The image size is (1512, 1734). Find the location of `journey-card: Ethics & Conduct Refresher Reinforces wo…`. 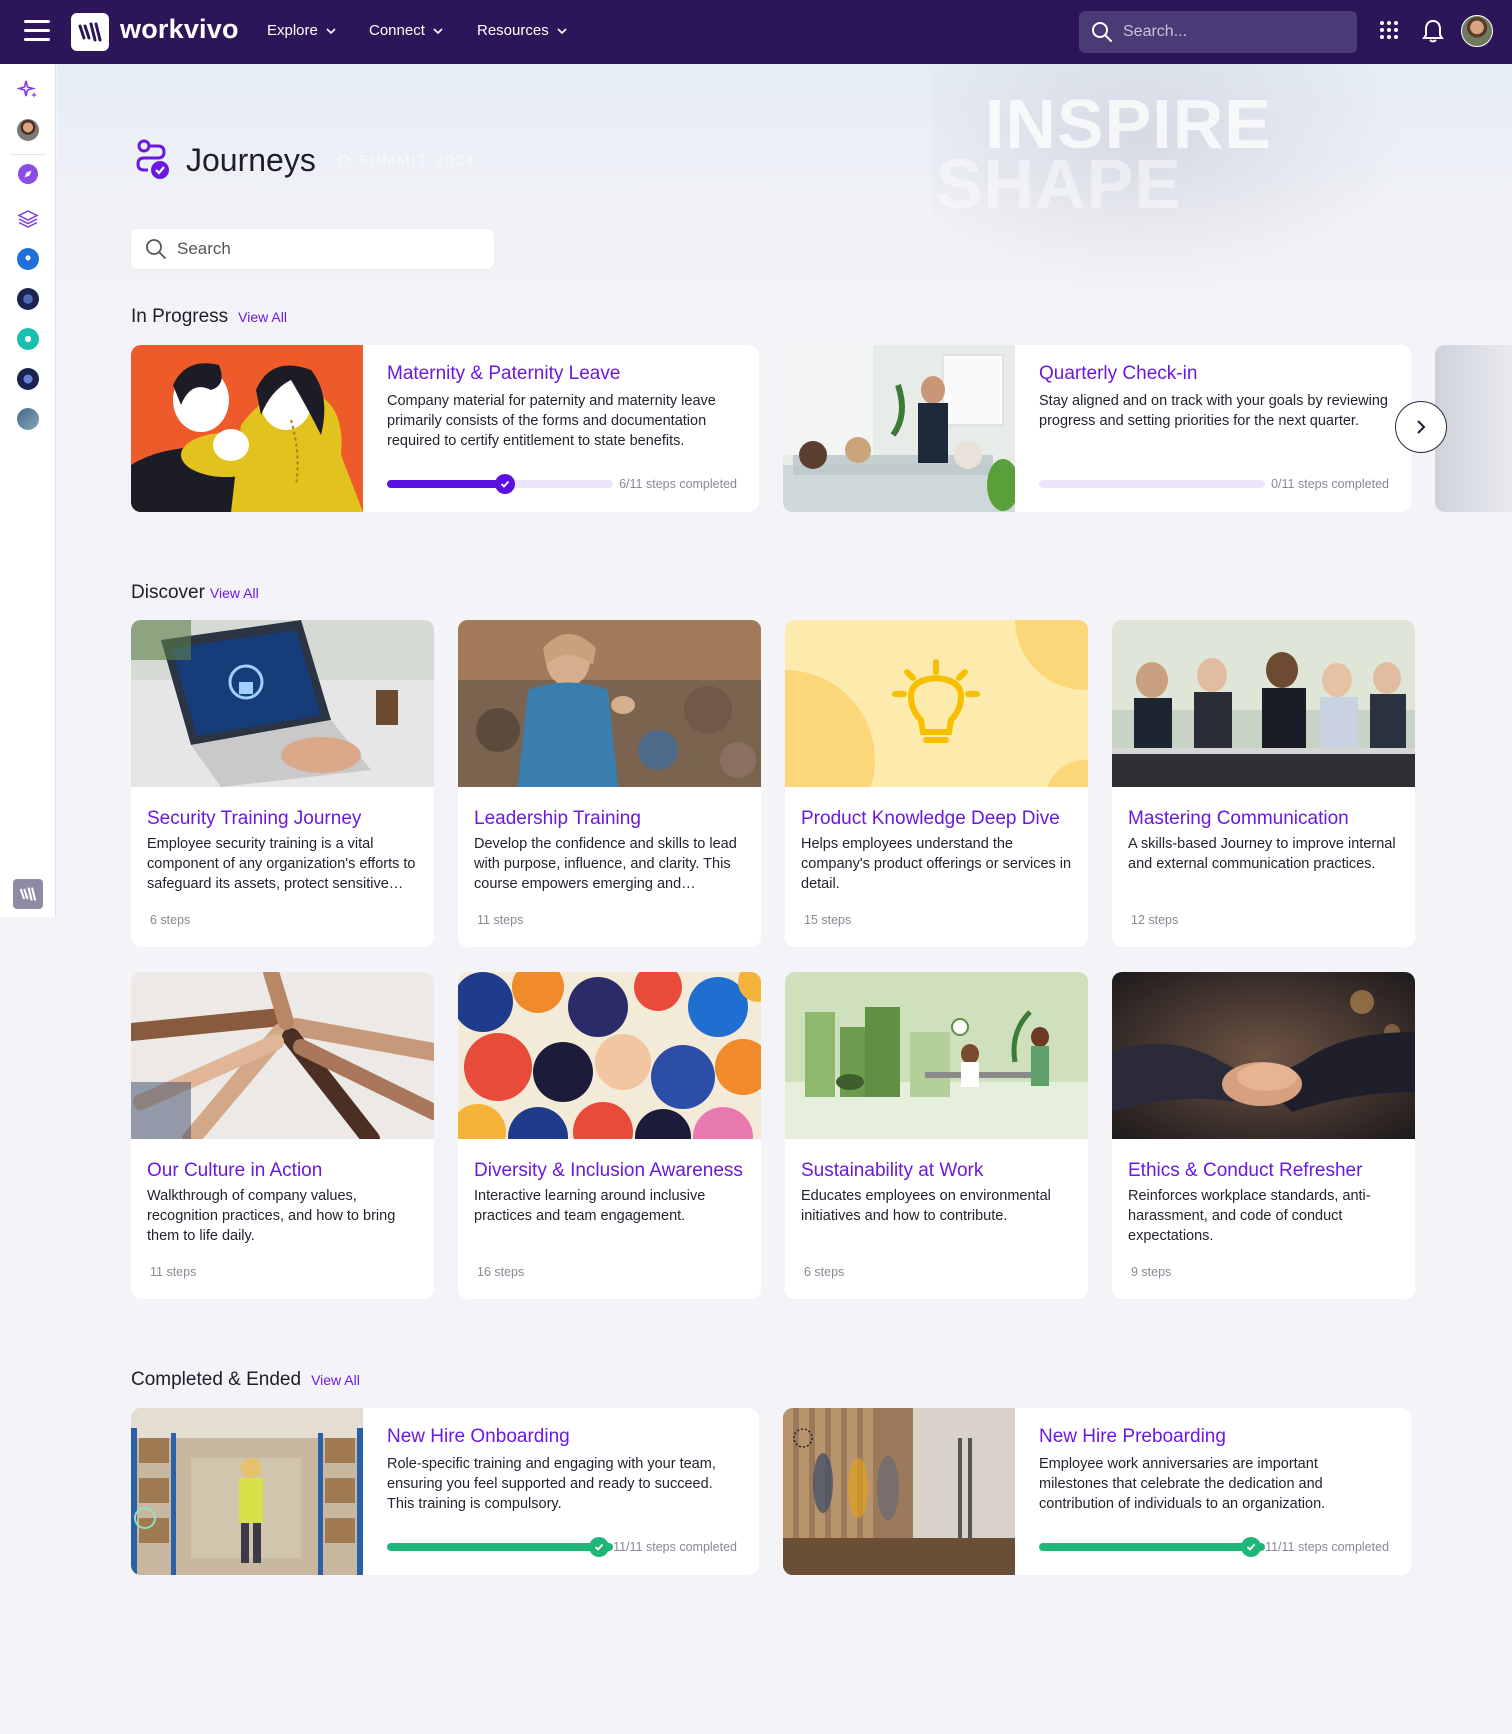

journey-card: Ethics & Conduct Refresher Reinforces wo… is located at coordinates (1263, 1135).